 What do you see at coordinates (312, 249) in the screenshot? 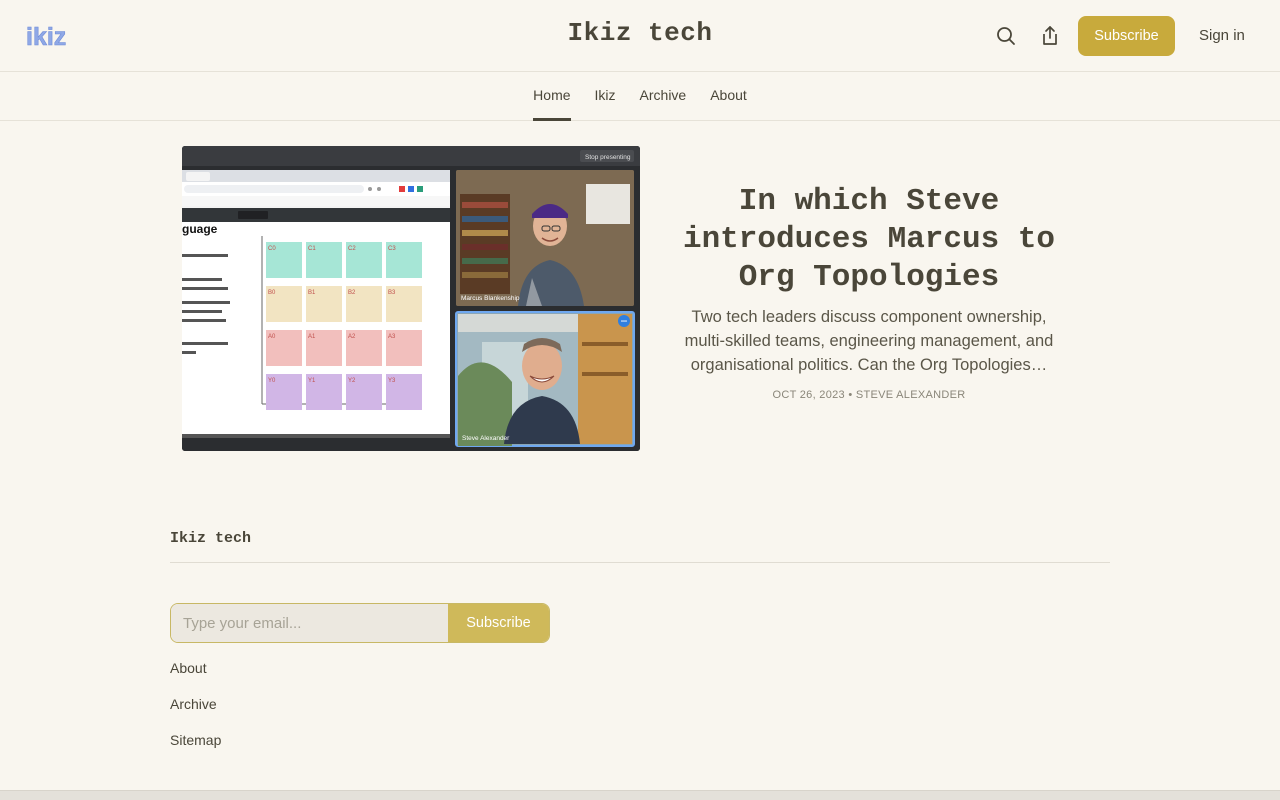
I see `grid-cell-label: C1` at bounding box center [312, 249].